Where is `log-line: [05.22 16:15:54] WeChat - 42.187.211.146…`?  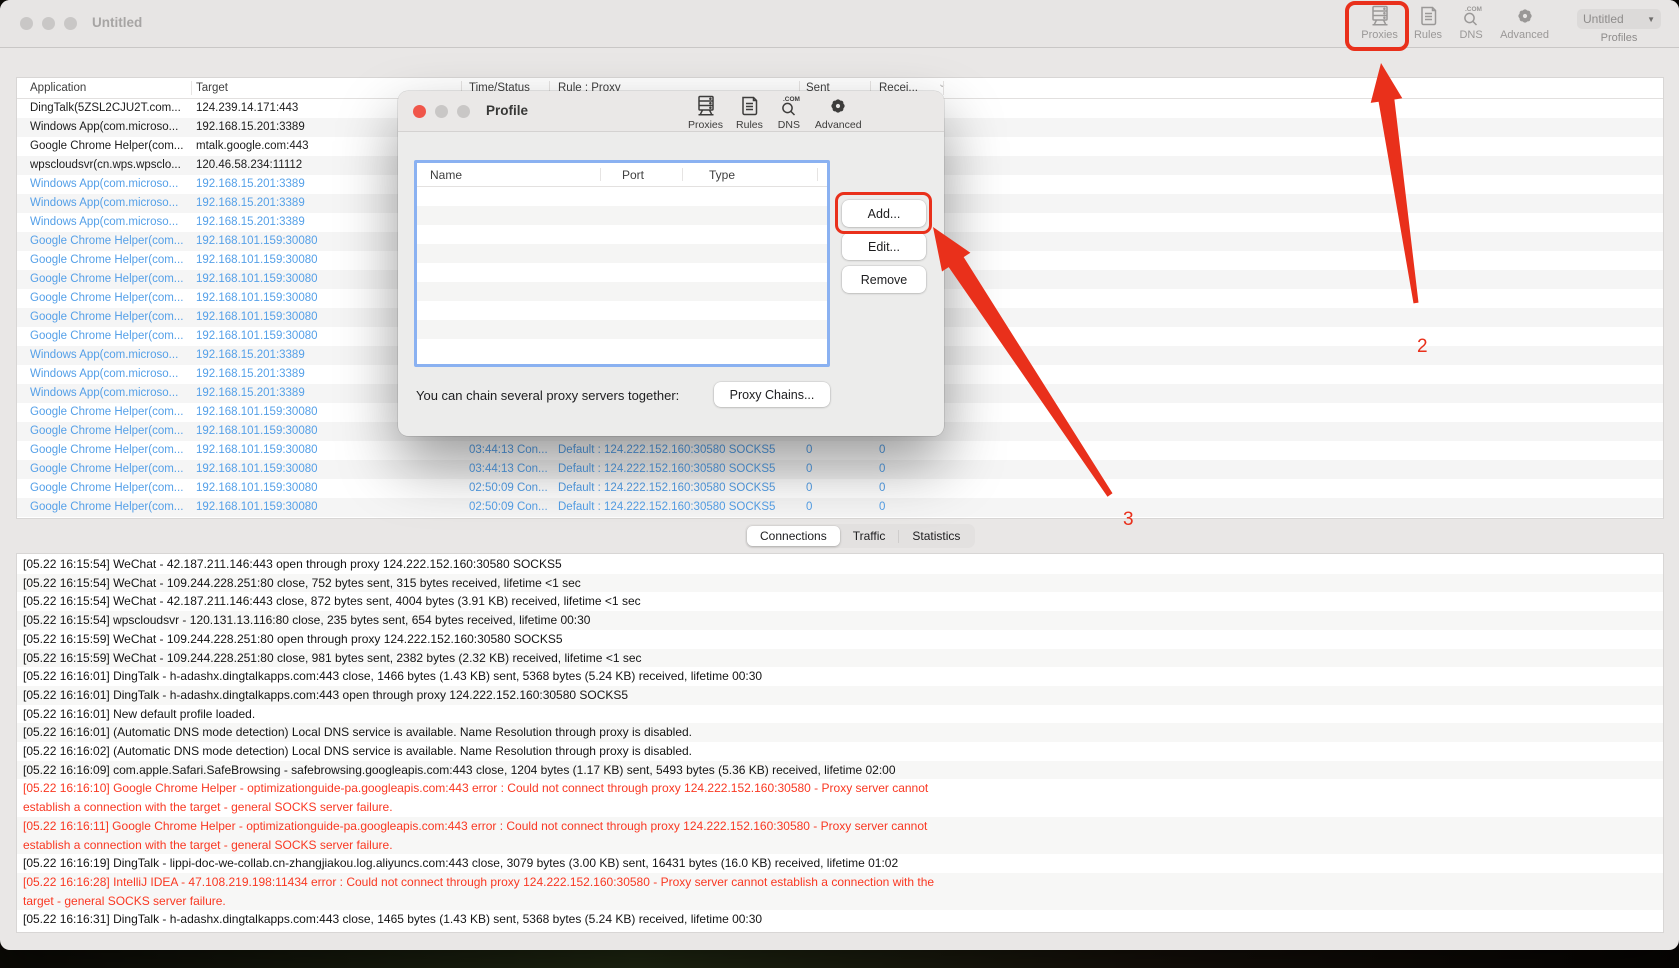
log-line: [05.22 16:15:54] WeChat - 42.187.211.146… is located at coordinates (292, 564).